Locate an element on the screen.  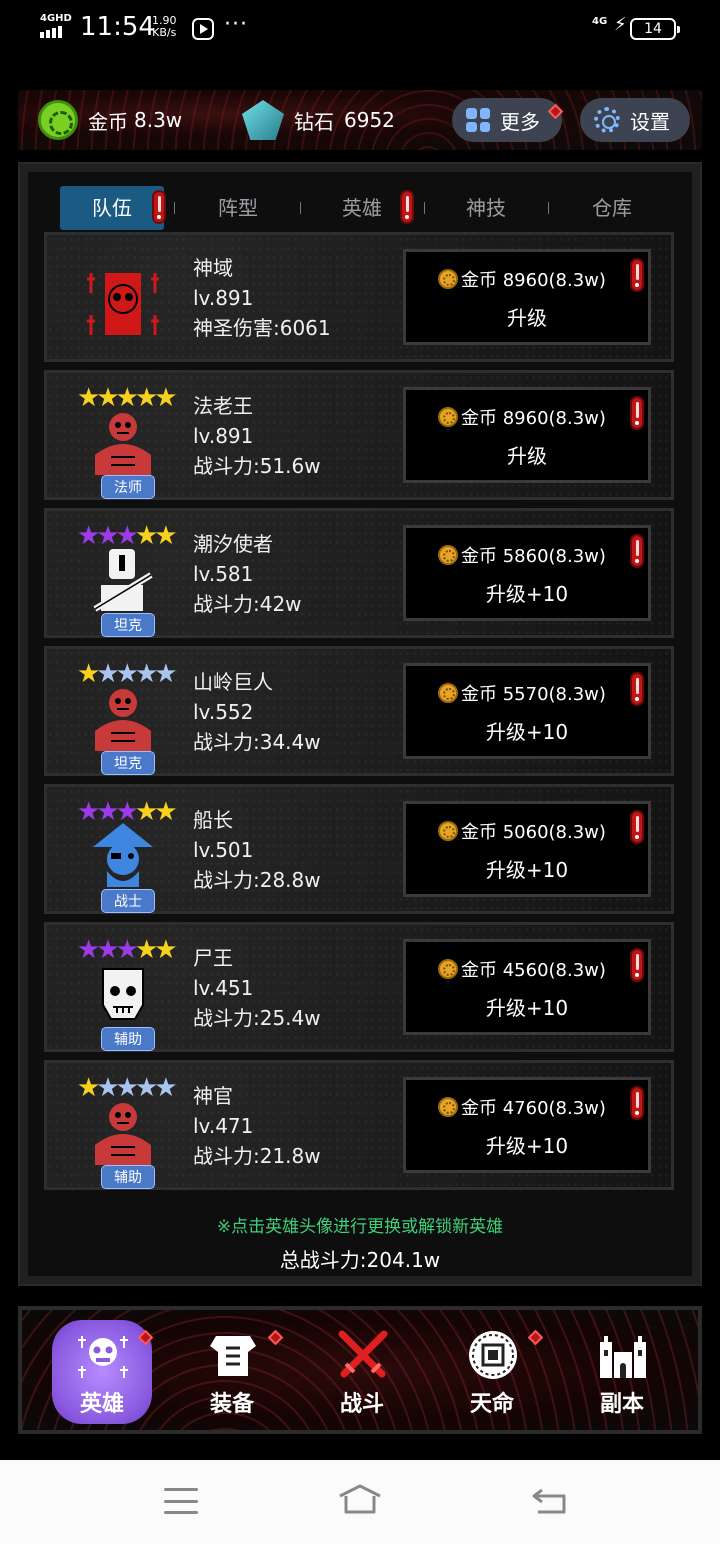
hero-info: 神域 lv.891 神圣伤害:6061 is located at coordinates (262, 298).